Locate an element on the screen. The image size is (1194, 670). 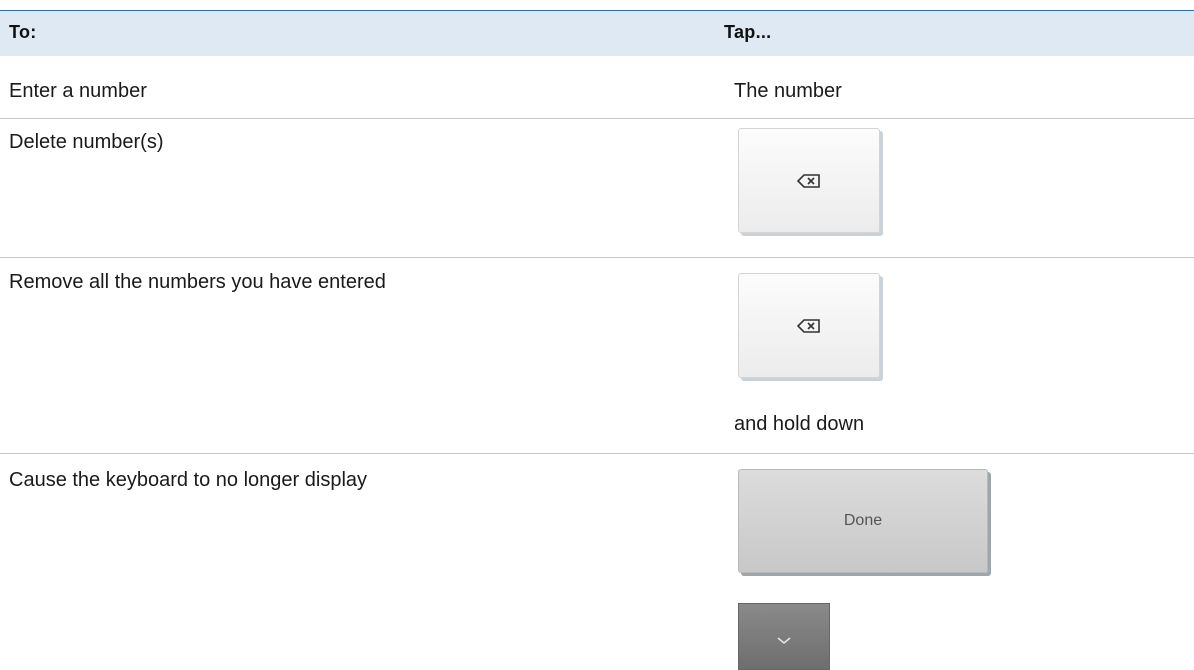
done-key-label: Done is located at coordinates (863, 520).